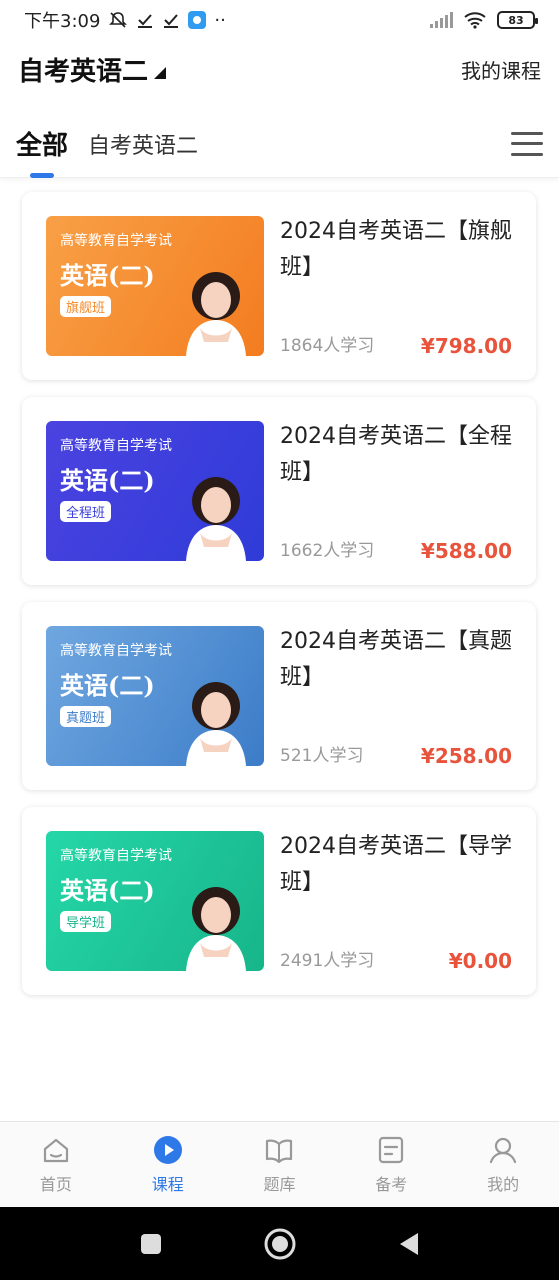  I want to click on dropdown-caret-icon, so click(160, 73).